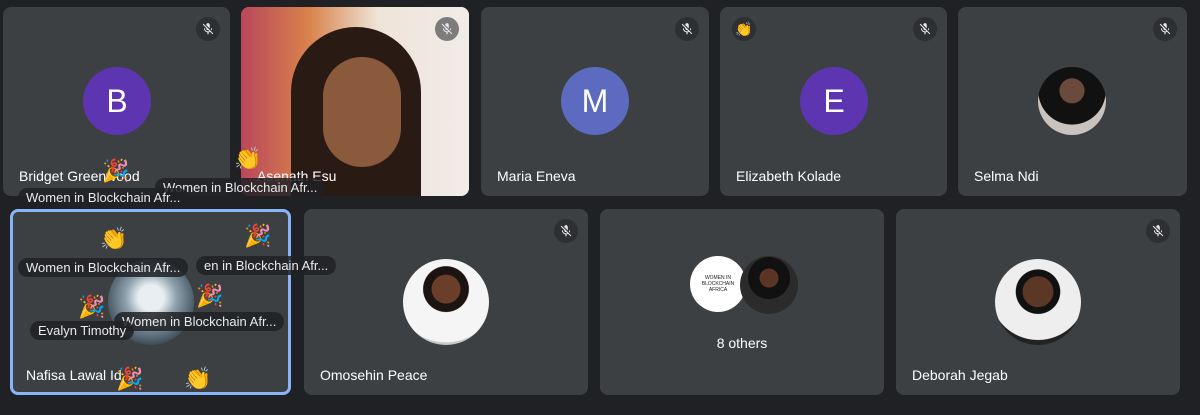  Describe the element at coordinates (82, 330) in the screenshot. I see `reaction-label: Evalyn Timothy` at that location.